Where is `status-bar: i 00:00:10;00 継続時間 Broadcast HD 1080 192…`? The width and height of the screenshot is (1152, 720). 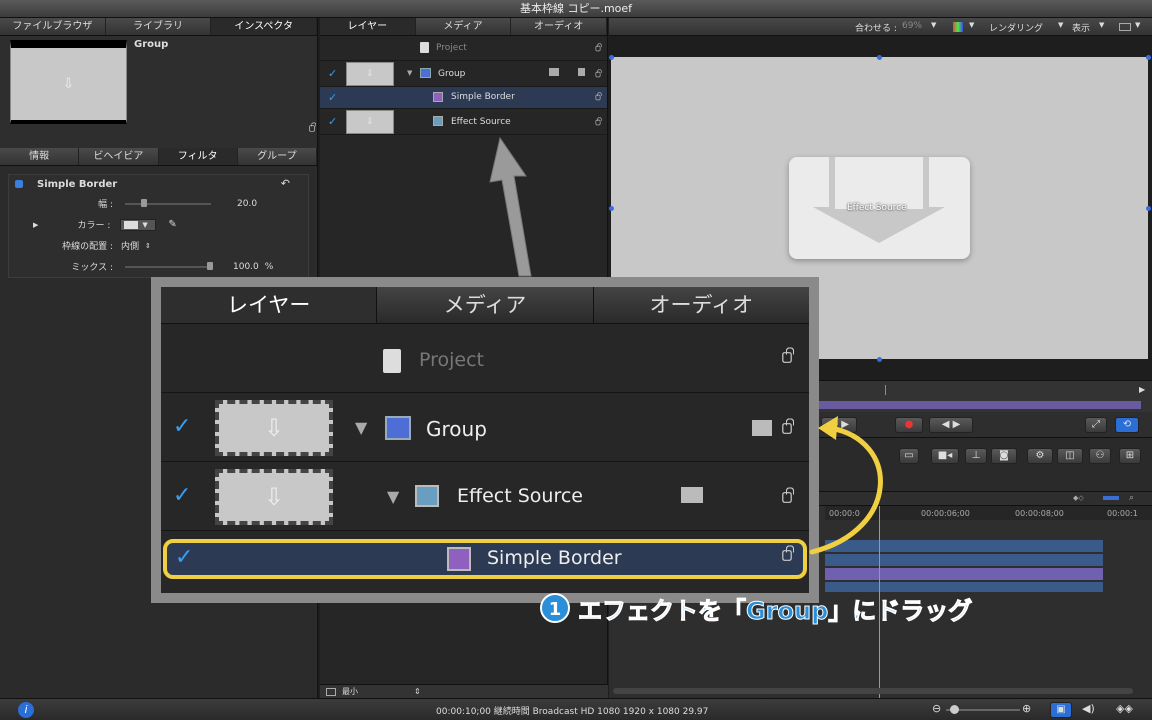
status-bar: i 00:00:10;00 継続時間 Broadcast HD 1080 192… is located at coordinates (576, 709).